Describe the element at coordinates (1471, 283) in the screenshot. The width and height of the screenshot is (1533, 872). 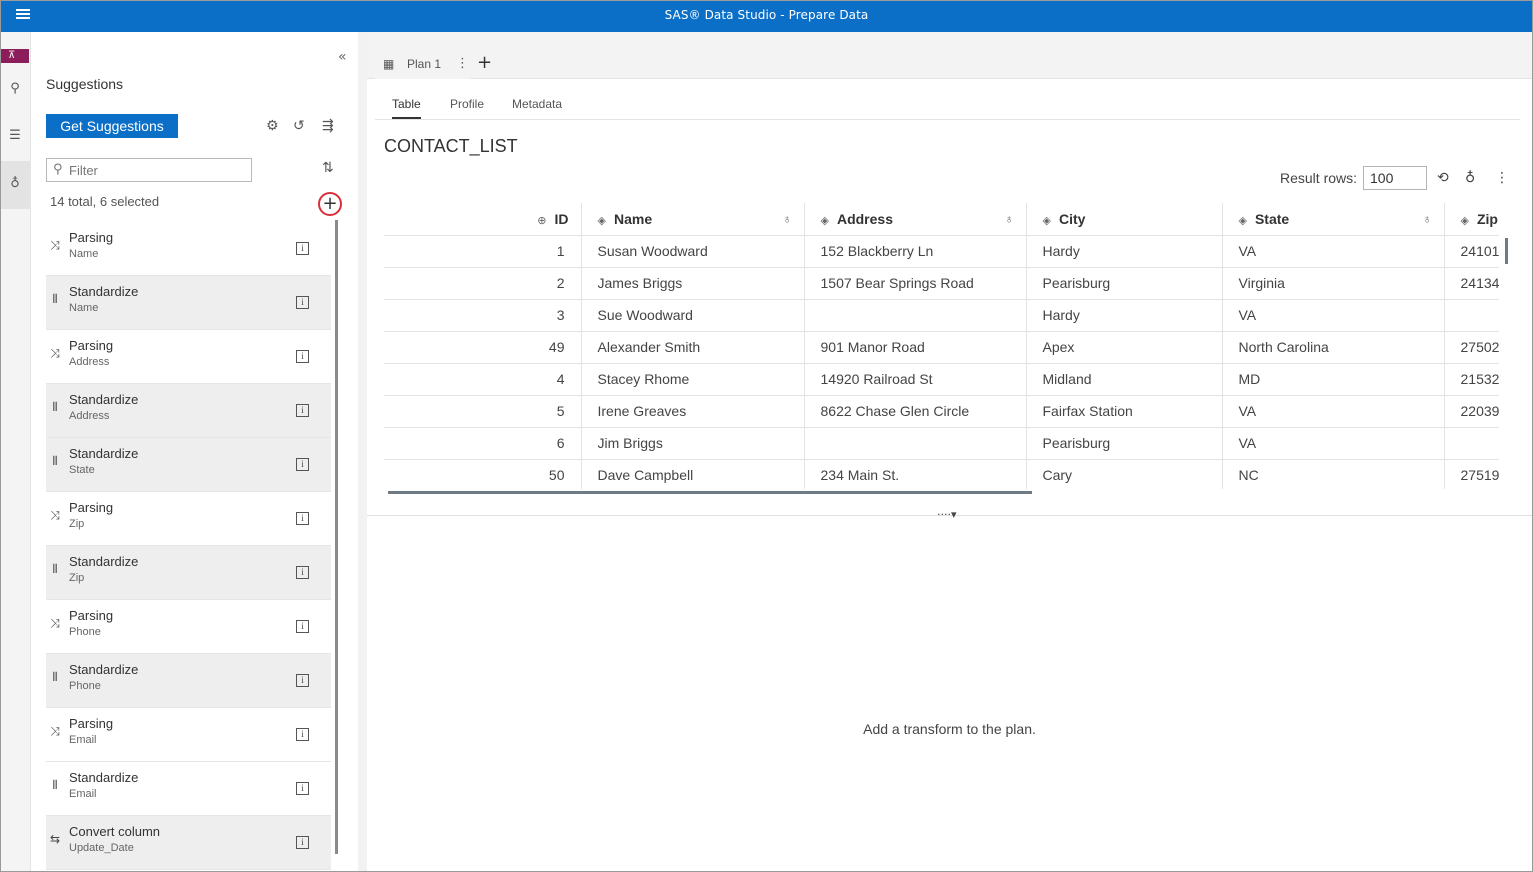
I see `table-cell: 24134` at that location.